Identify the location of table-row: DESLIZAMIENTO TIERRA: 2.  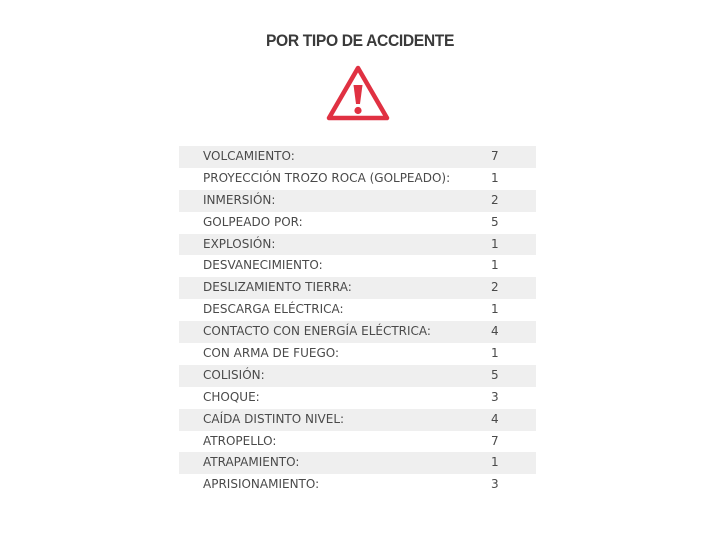
(357, 288).